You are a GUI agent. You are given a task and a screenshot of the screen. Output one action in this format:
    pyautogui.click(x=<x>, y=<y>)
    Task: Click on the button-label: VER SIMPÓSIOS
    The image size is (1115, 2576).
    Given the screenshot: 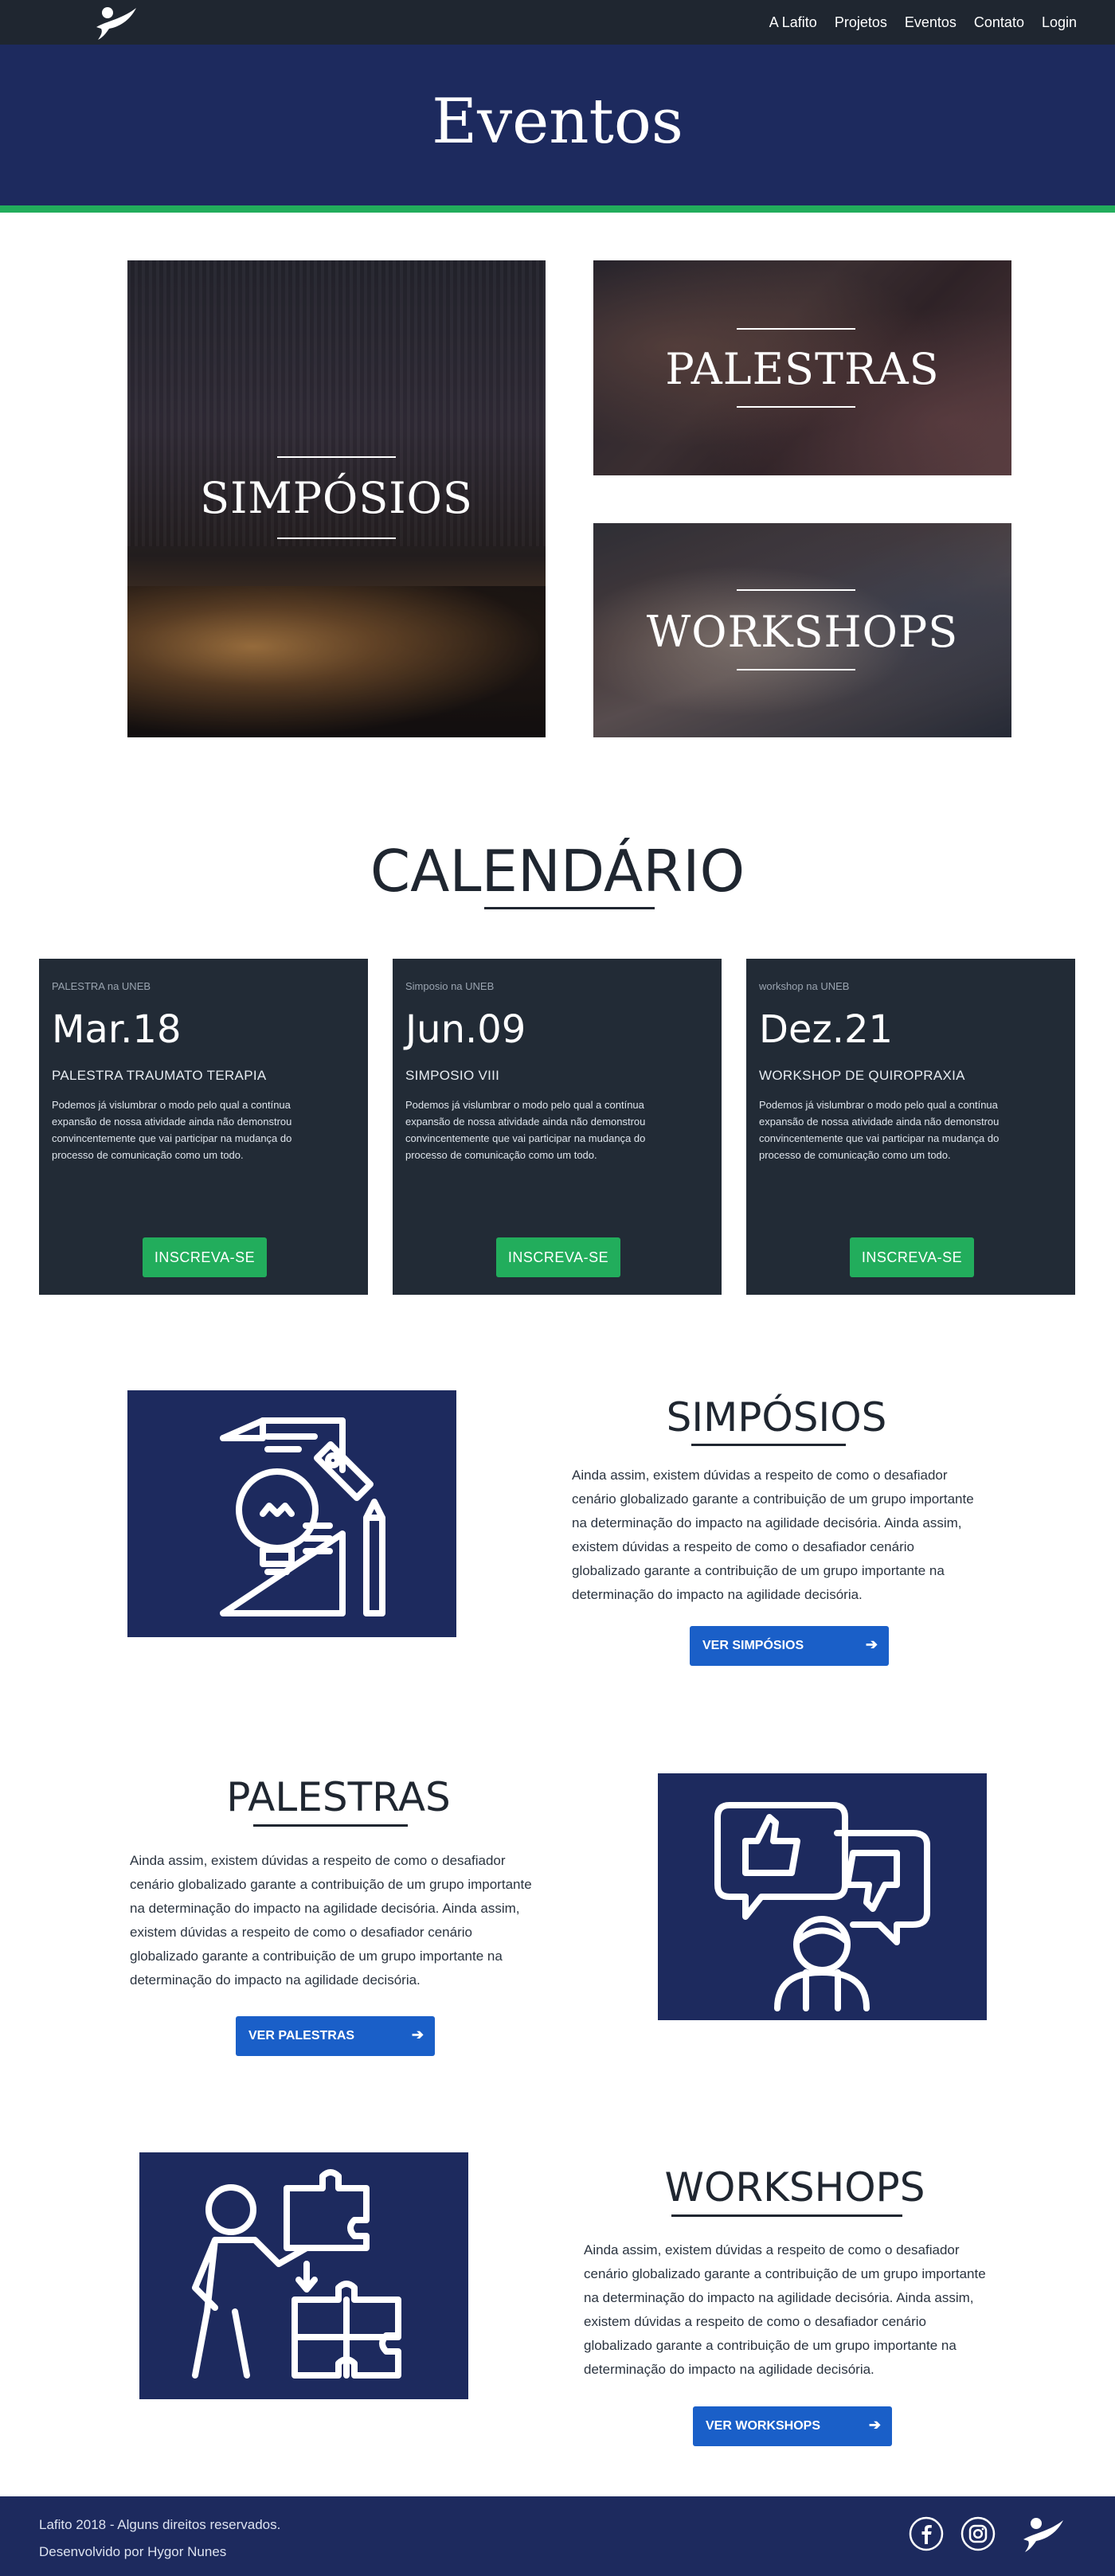 What is the action you would take?
    pyautogui.click(x=753, y=1645)
    